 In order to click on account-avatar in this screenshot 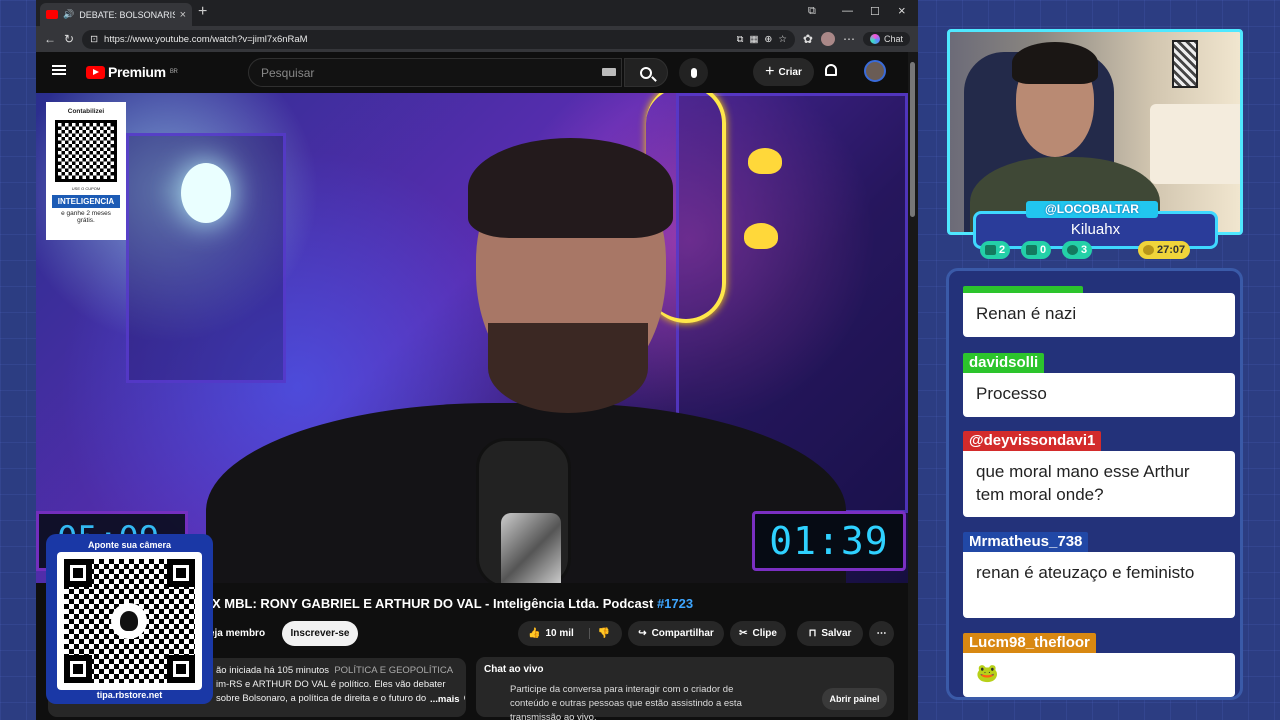, I will do `click(875, 71)`.